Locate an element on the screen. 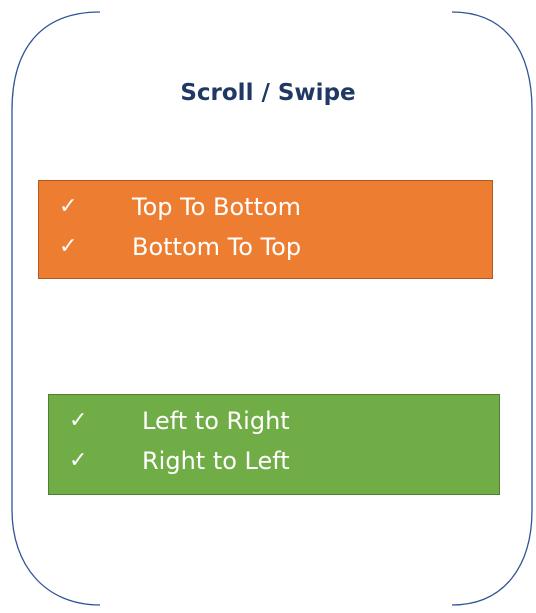 The image size is (536, 613). list-item-top-to-bottom: ✓ Top To Bottom is located at coordinates (265, 207).